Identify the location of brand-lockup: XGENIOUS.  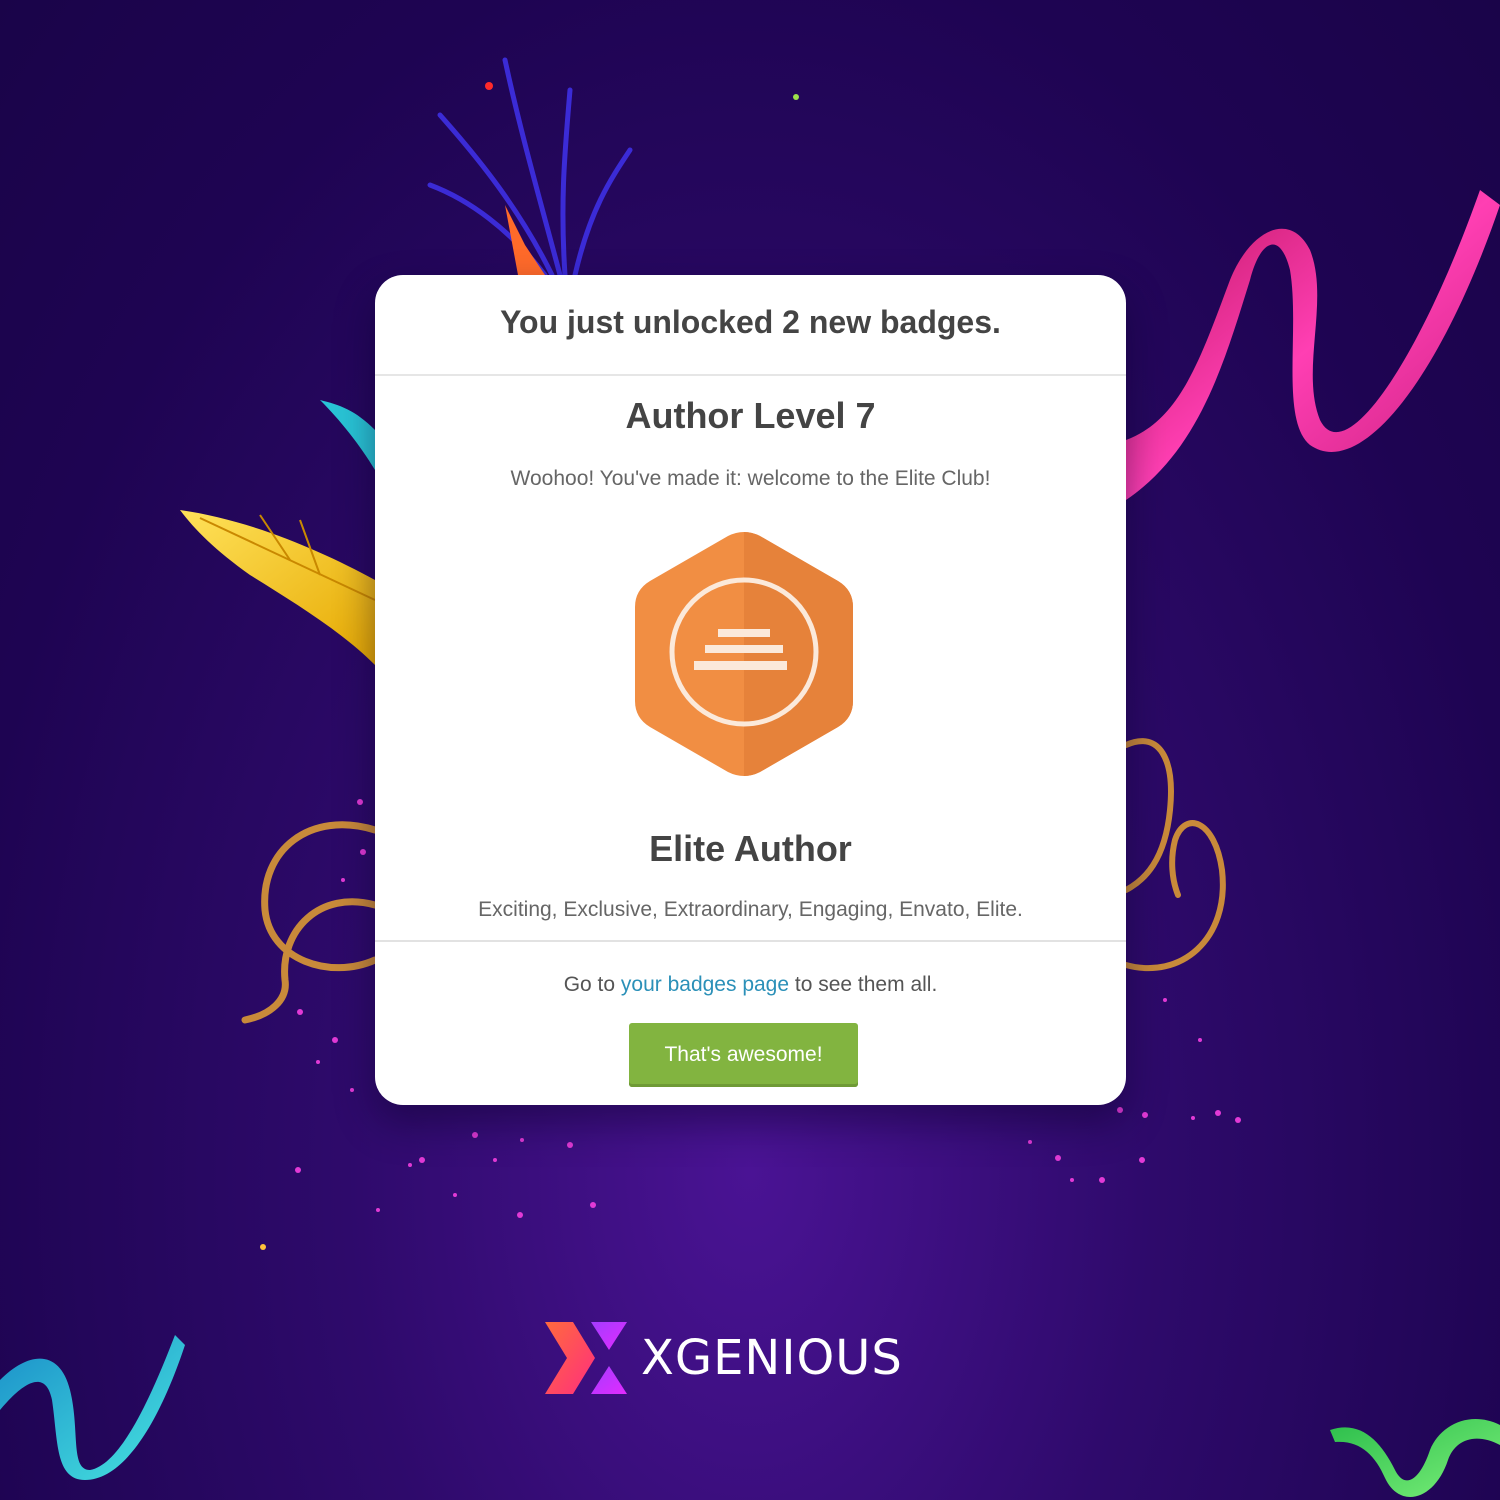
(753, 1358).